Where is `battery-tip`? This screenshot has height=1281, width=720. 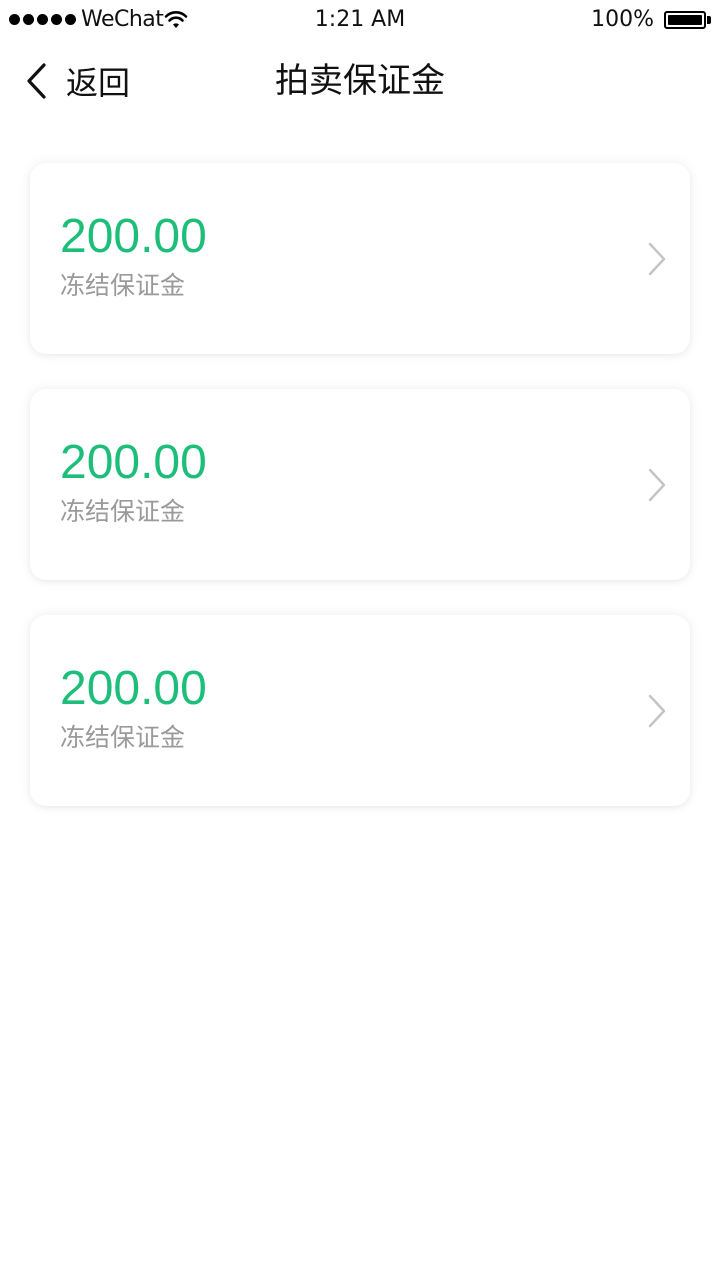
battery-tip is located at coordinates (709, 20).